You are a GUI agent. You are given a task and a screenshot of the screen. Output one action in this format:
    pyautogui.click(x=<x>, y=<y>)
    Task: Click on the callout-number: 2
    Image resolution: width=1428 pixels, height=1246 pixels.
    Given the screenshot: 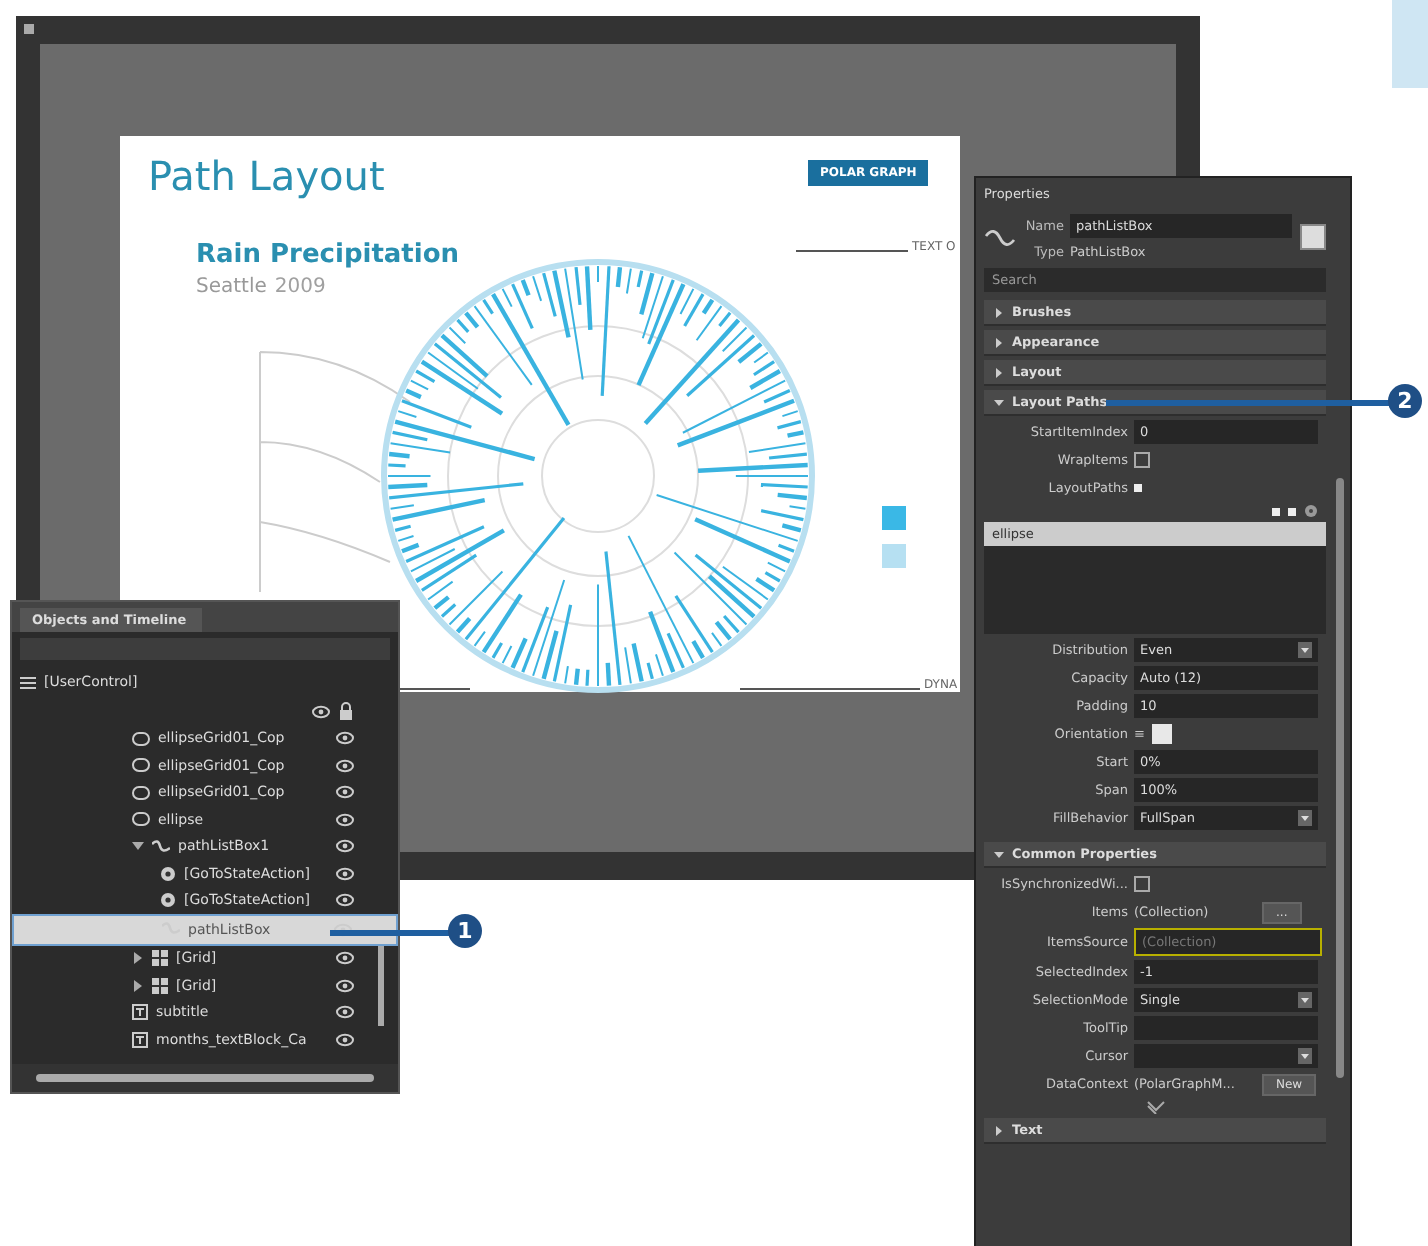 What is the action you would take?
    pyautogui.click(x=1405, y=401)
    